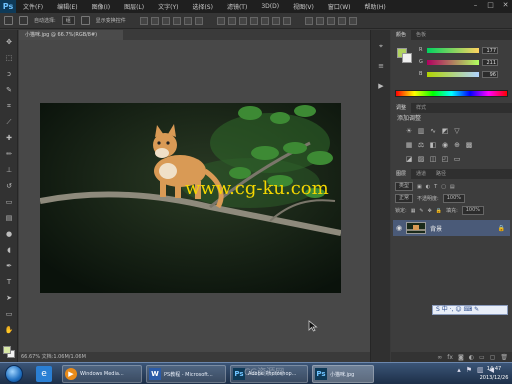  I want to click on new-layer-icon: ▢, so click(493, 357).